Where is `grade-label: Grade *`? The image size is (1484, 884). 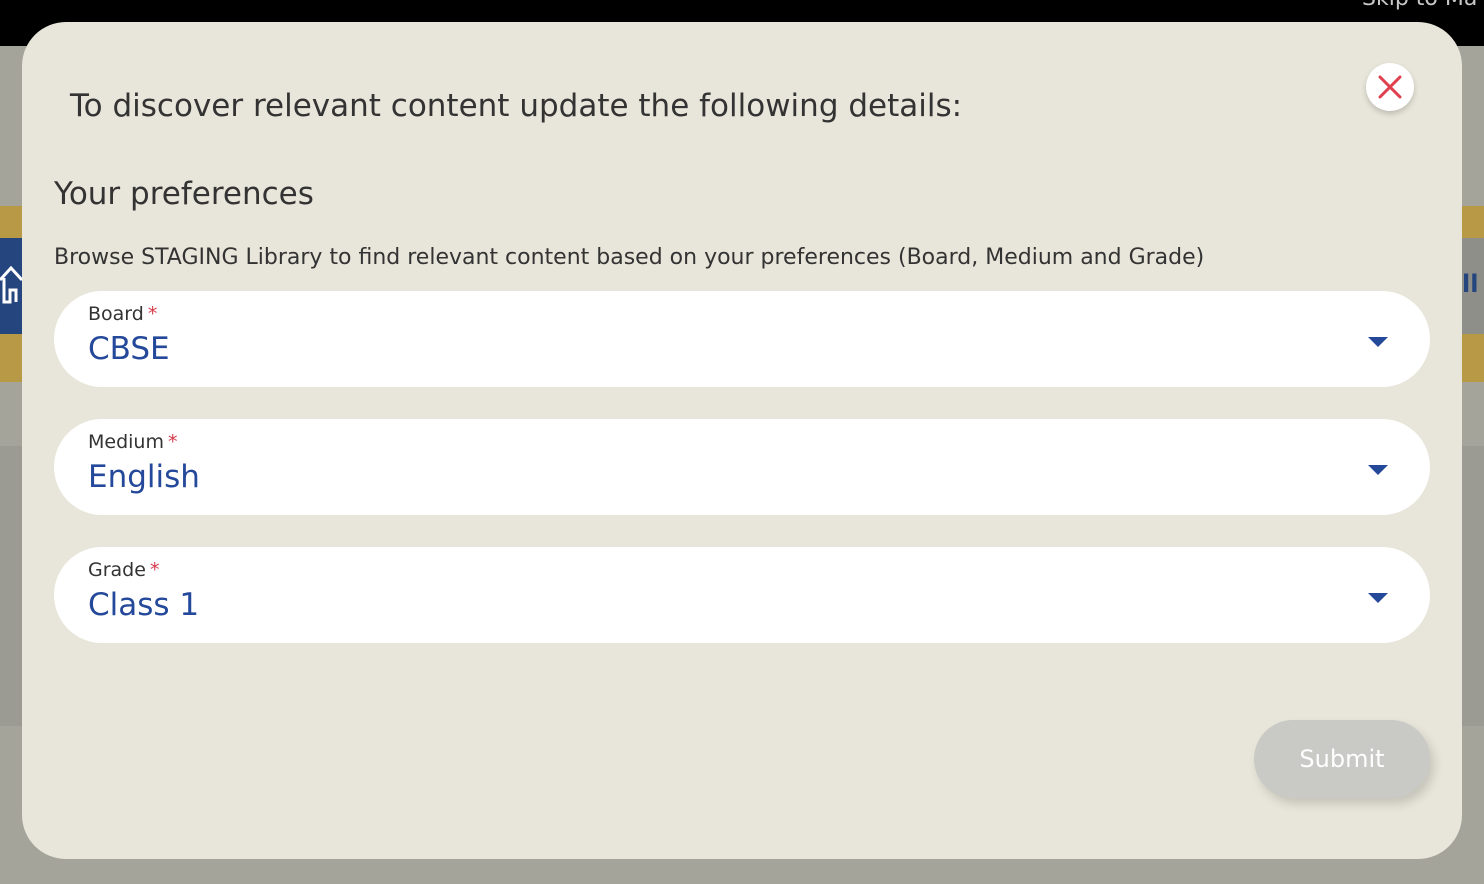 grade-label: Grade * is located at coordinates (124, 570).